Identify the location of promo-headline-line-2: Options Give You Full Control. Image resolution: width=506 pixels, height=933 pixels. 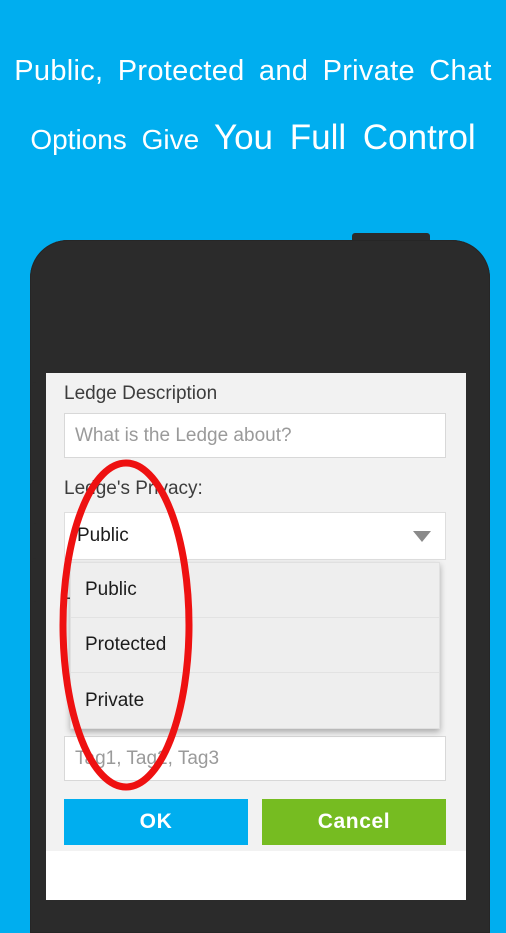
(253, 138).